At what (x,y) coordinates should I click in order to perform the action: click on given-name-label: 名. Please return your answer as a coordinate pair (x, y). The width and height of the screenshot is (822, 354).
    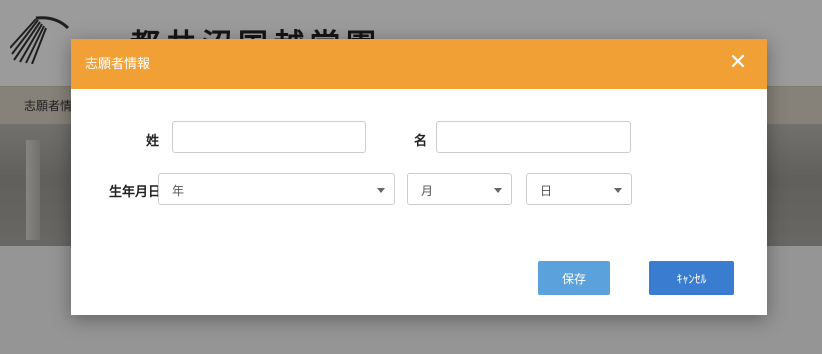
    Looking at the image, I should click on (420, 141).